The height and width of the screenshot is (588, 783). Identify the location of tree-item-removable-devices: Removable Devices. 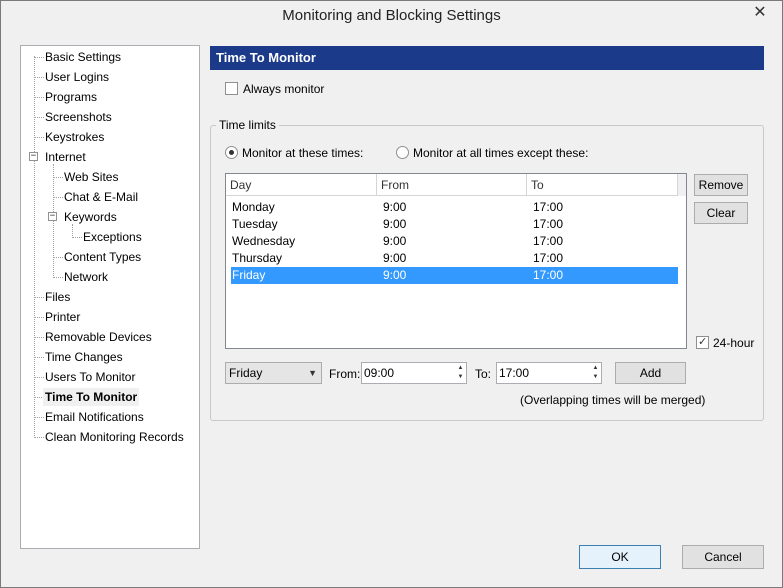
(98, 337).